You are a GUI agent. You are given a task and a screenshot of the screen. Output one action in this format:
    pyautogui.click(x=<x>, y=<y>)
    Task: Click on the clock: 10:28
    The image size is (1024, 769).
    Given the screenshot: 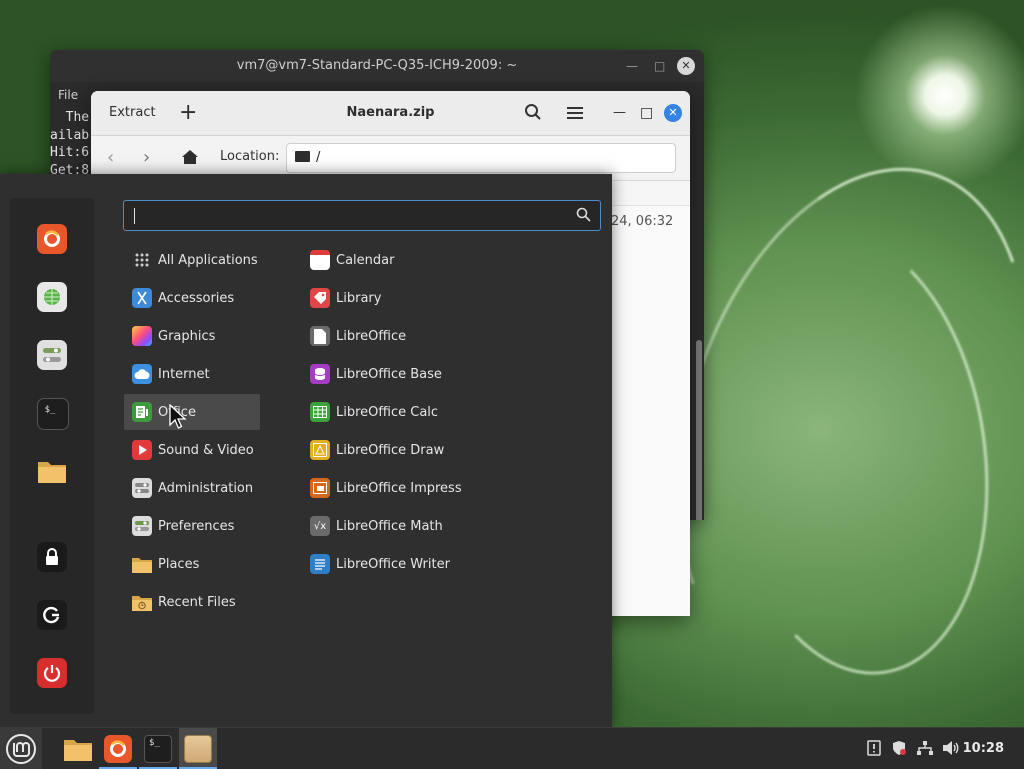 What is the action you would take?
    pyautogui.click(x=983, y=748)
    